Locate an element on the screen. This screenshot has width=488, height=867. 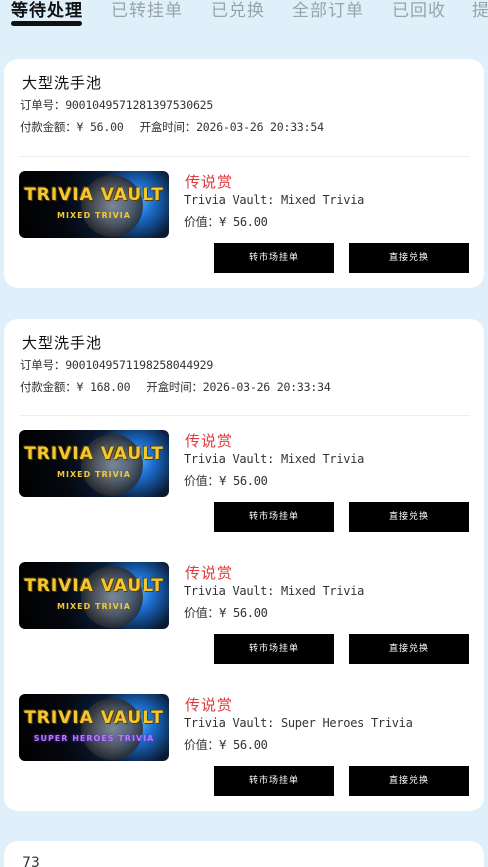
order-number-row: 订单号：9001049571281397530625 is located at coordinates (116, 105).